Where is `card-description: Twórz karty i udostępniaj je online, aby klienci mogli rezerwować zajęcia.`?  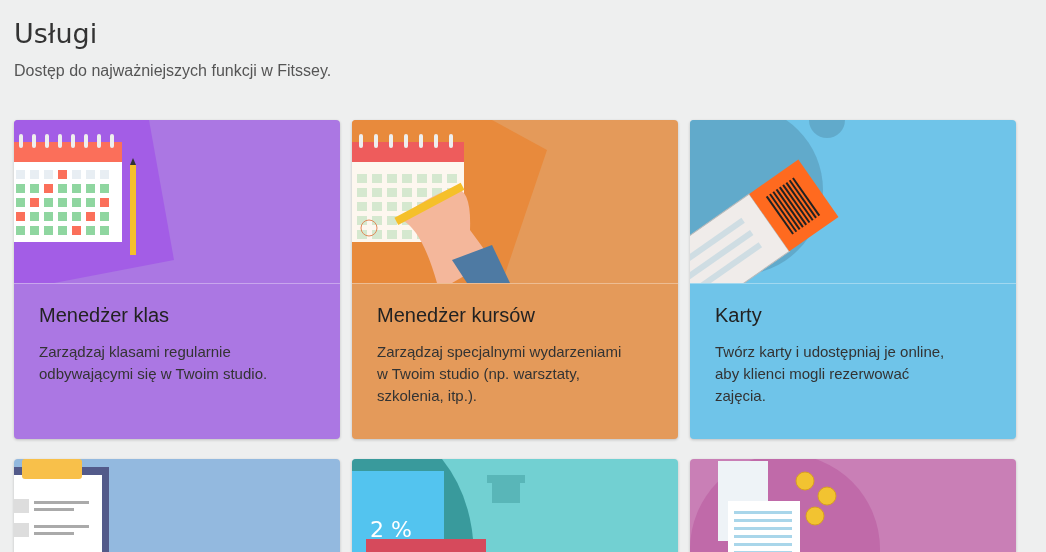
card-description: Twórz karty i udostępniaj je online, aby klienci mogli rezerwować zajęcia. is located at coordinates (830, 374).